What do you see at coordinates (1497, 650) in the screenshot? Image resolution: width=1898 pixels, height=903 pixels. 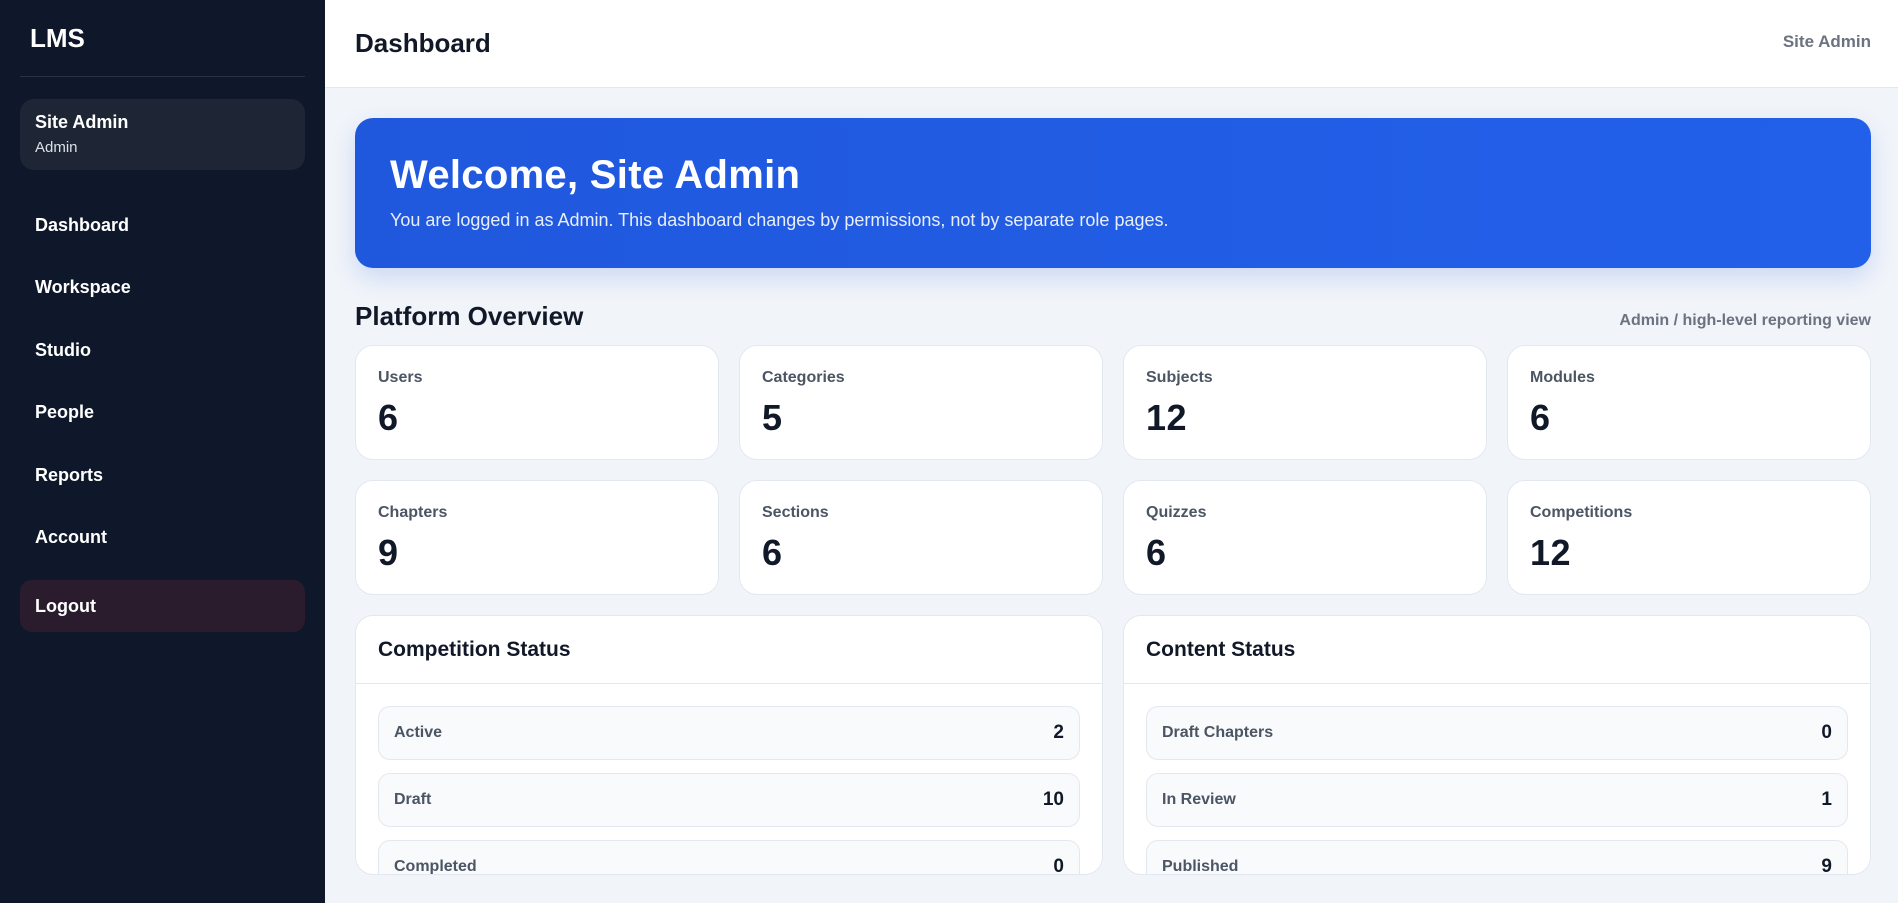 I see `panel-title: Content Status` at bounding box center [1497, 650].